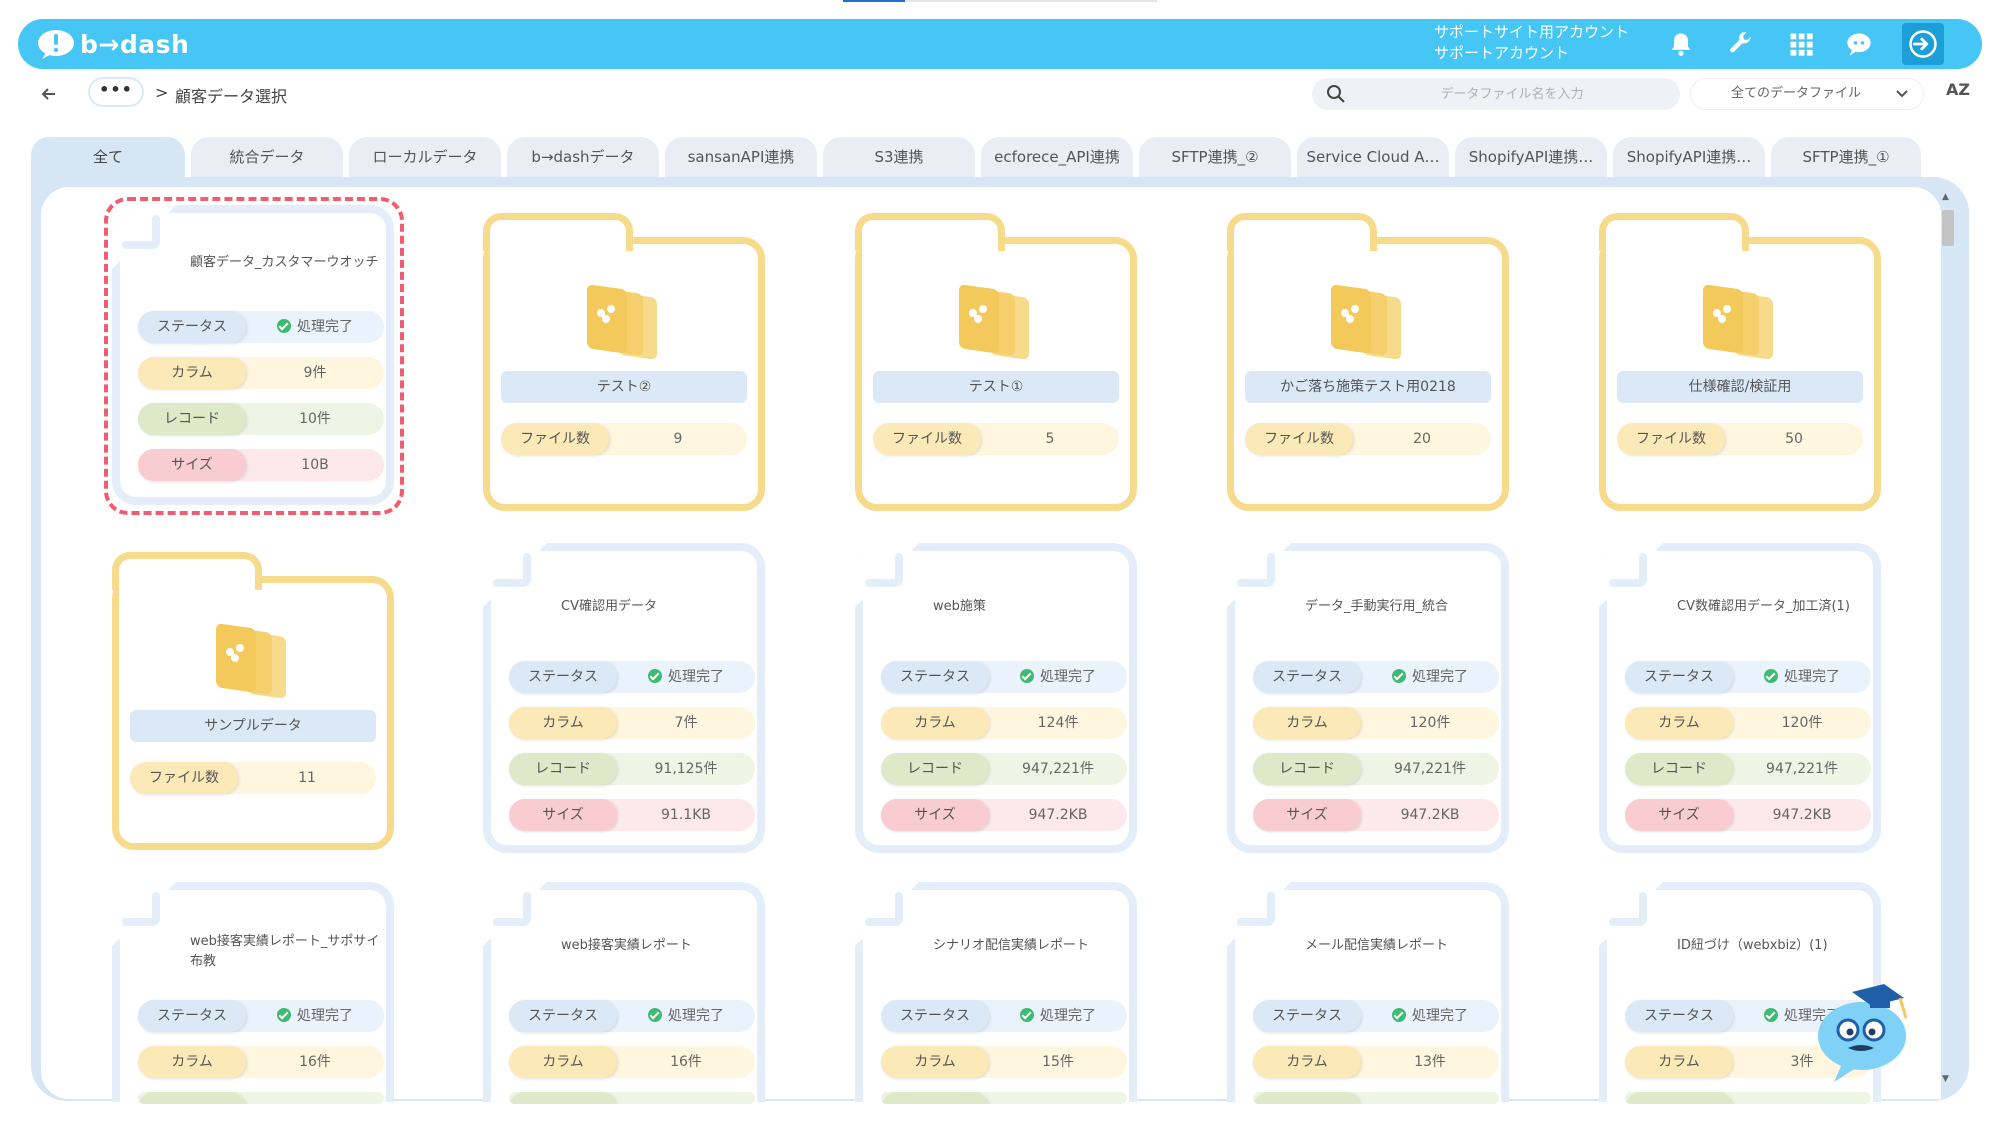 Image resolution: width=2000 pixels, height=1125 pixels. I want to click on back-button, so click(49, 94).